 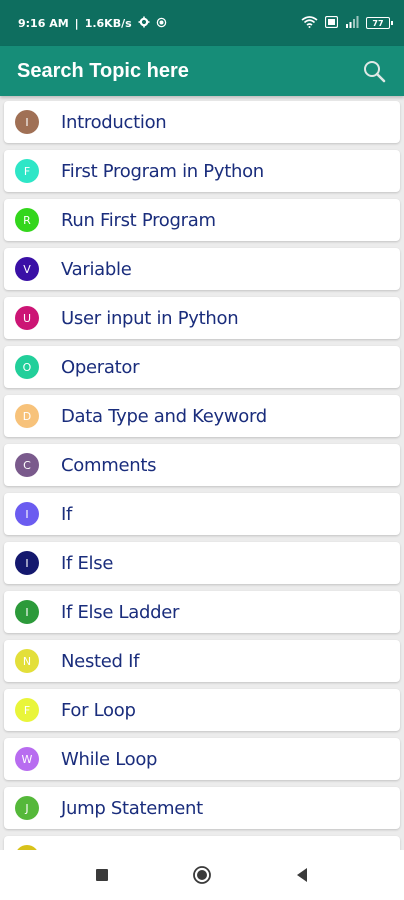 What do you see at coordinates (27, 220) in the screenshot?
I see `topic-letter-avatar: R` at bounding box center [27, 220].